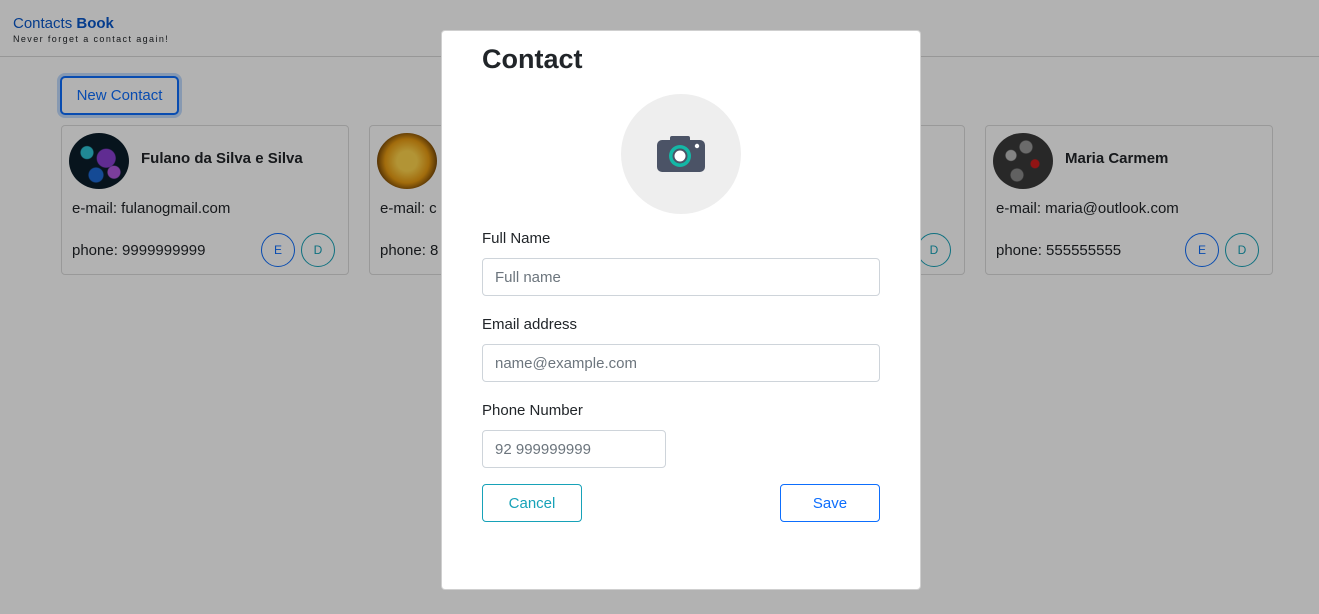 This screenshot has width=1319, height=614. I want to click on fullname-label: Full Name, so click(516, 238).